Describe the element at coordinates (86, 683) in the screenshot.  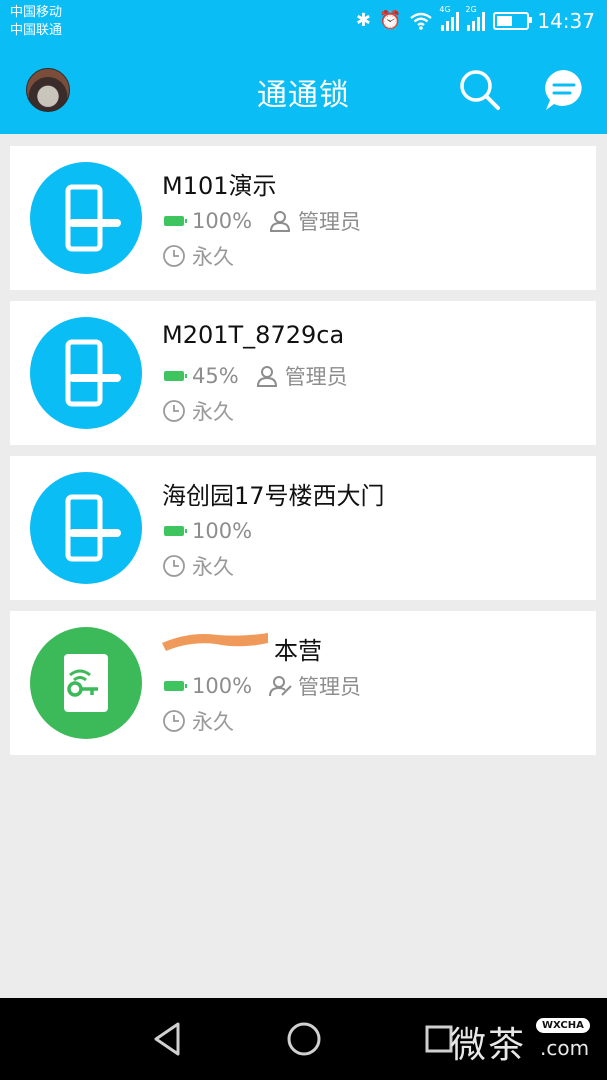
I see `key-lock-icon` at that location.